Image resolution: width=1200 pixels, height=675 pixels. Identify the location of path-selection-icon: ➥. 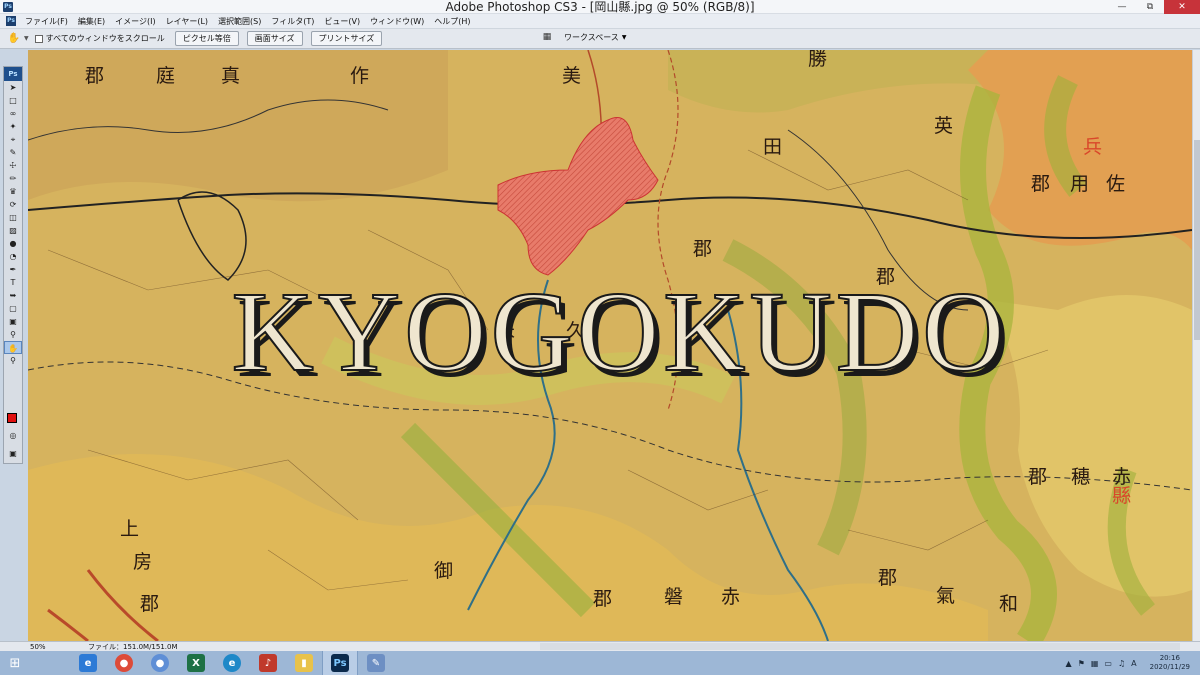
(13, 295).